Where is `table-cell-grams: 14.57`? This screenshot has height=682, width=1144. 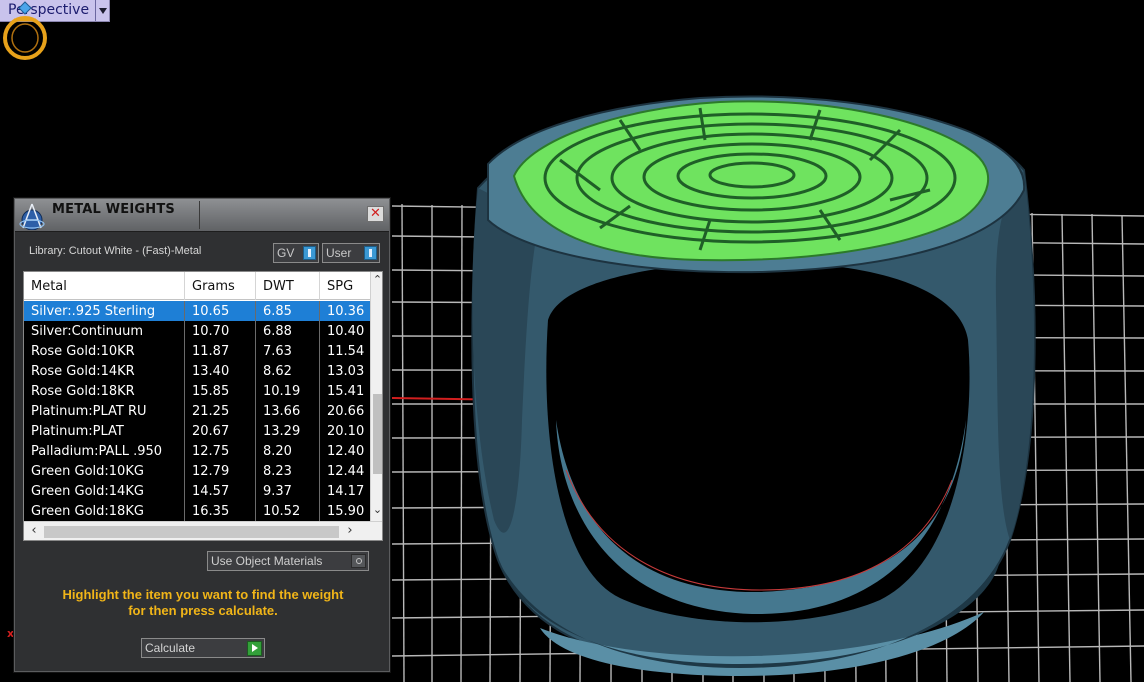
table-cell-grams: 14.57 is located at coordinates (220, 491).